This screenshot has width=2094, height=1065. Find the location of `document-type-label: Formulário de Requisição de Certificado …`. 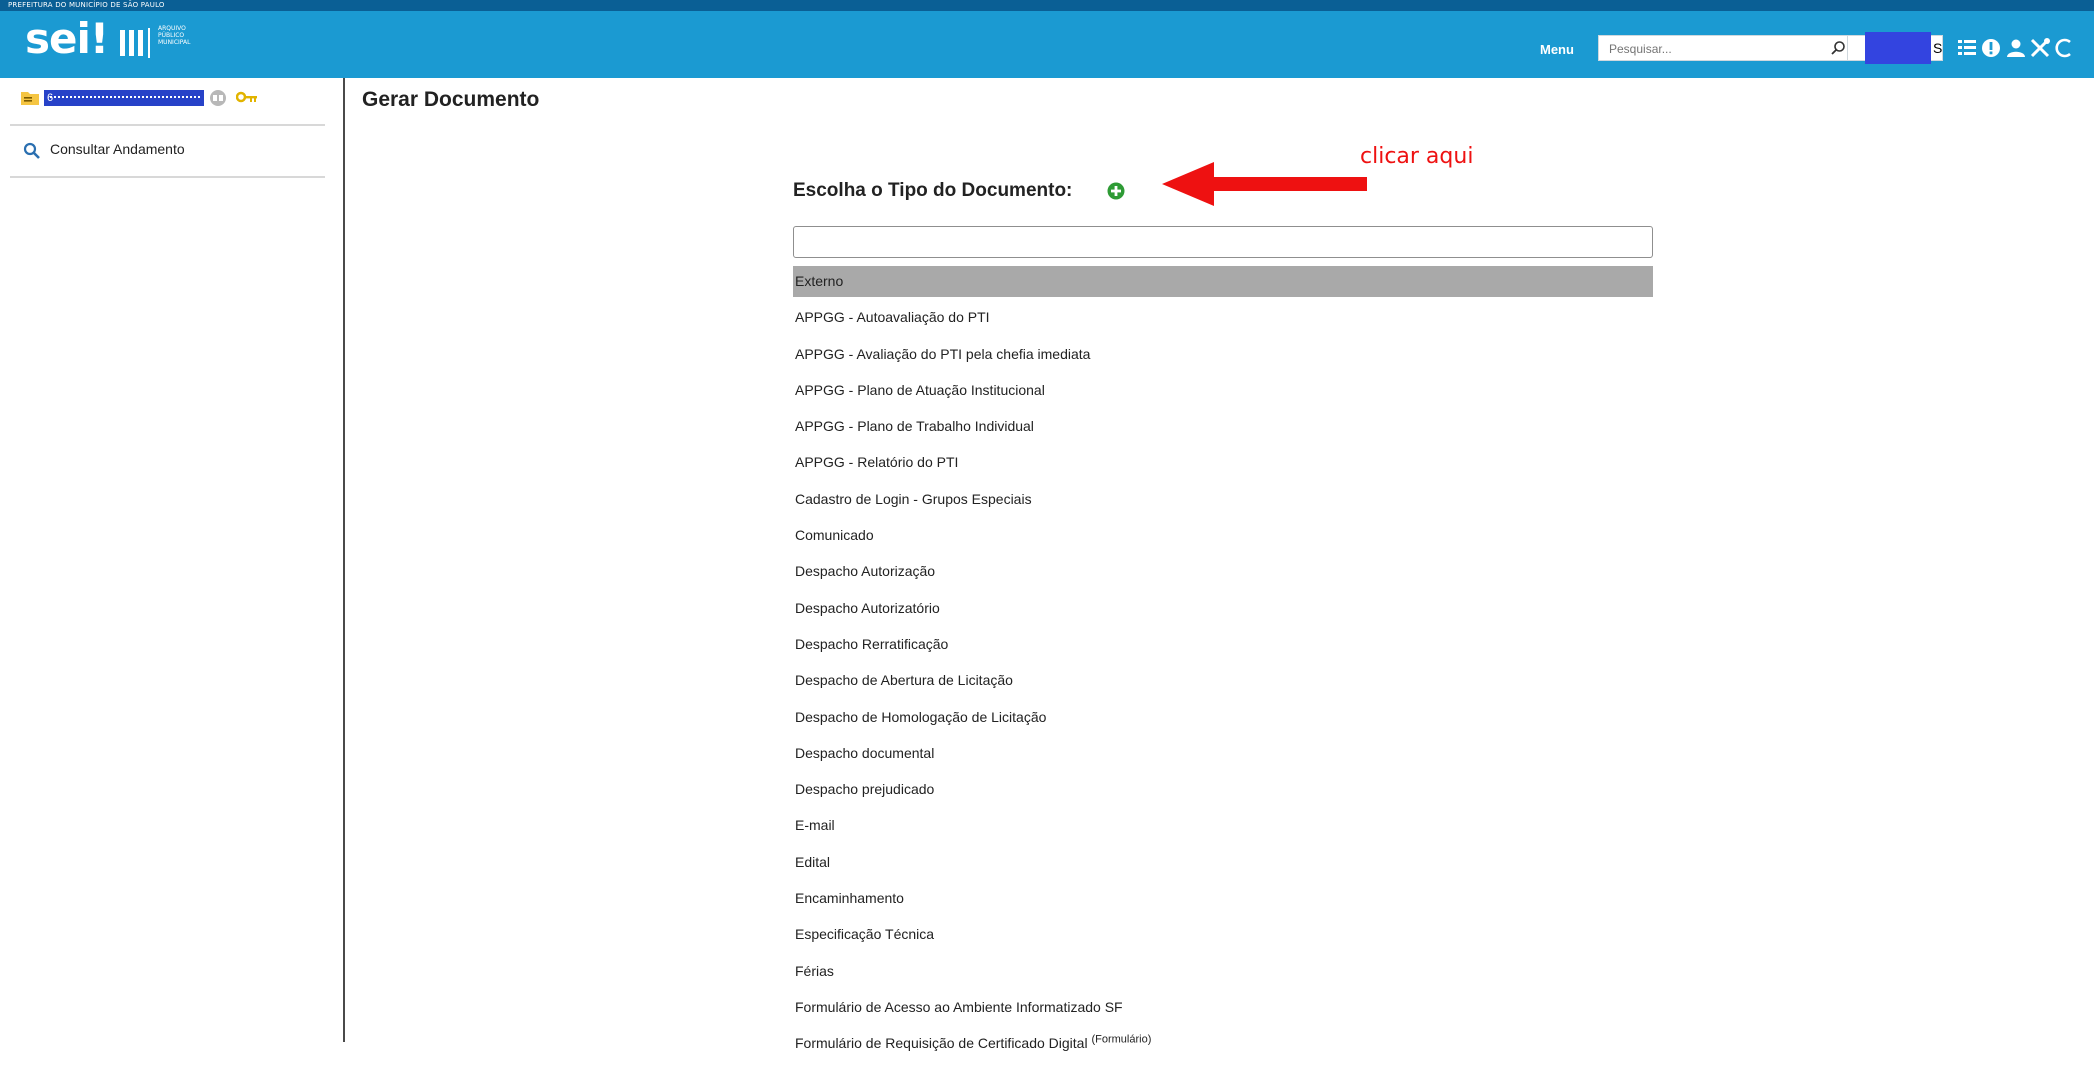

document-type-label: Formulário de Requisição de Certificado … is located at coordinates (941, 1043).